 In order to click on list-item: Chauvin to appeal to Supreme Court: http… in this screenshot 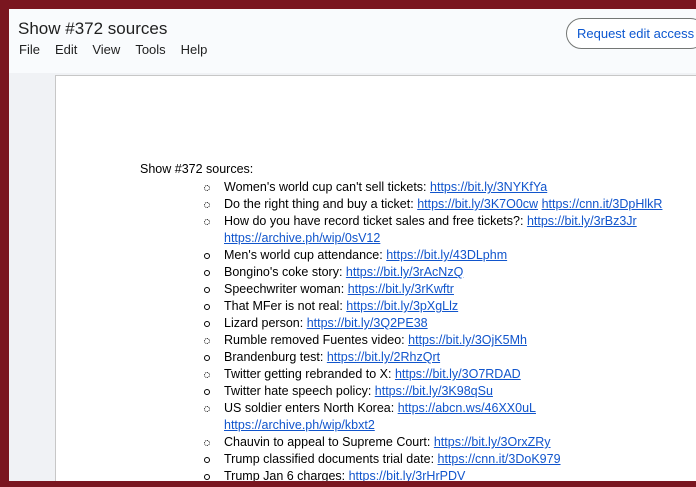, I will do `click(433, 442)`.